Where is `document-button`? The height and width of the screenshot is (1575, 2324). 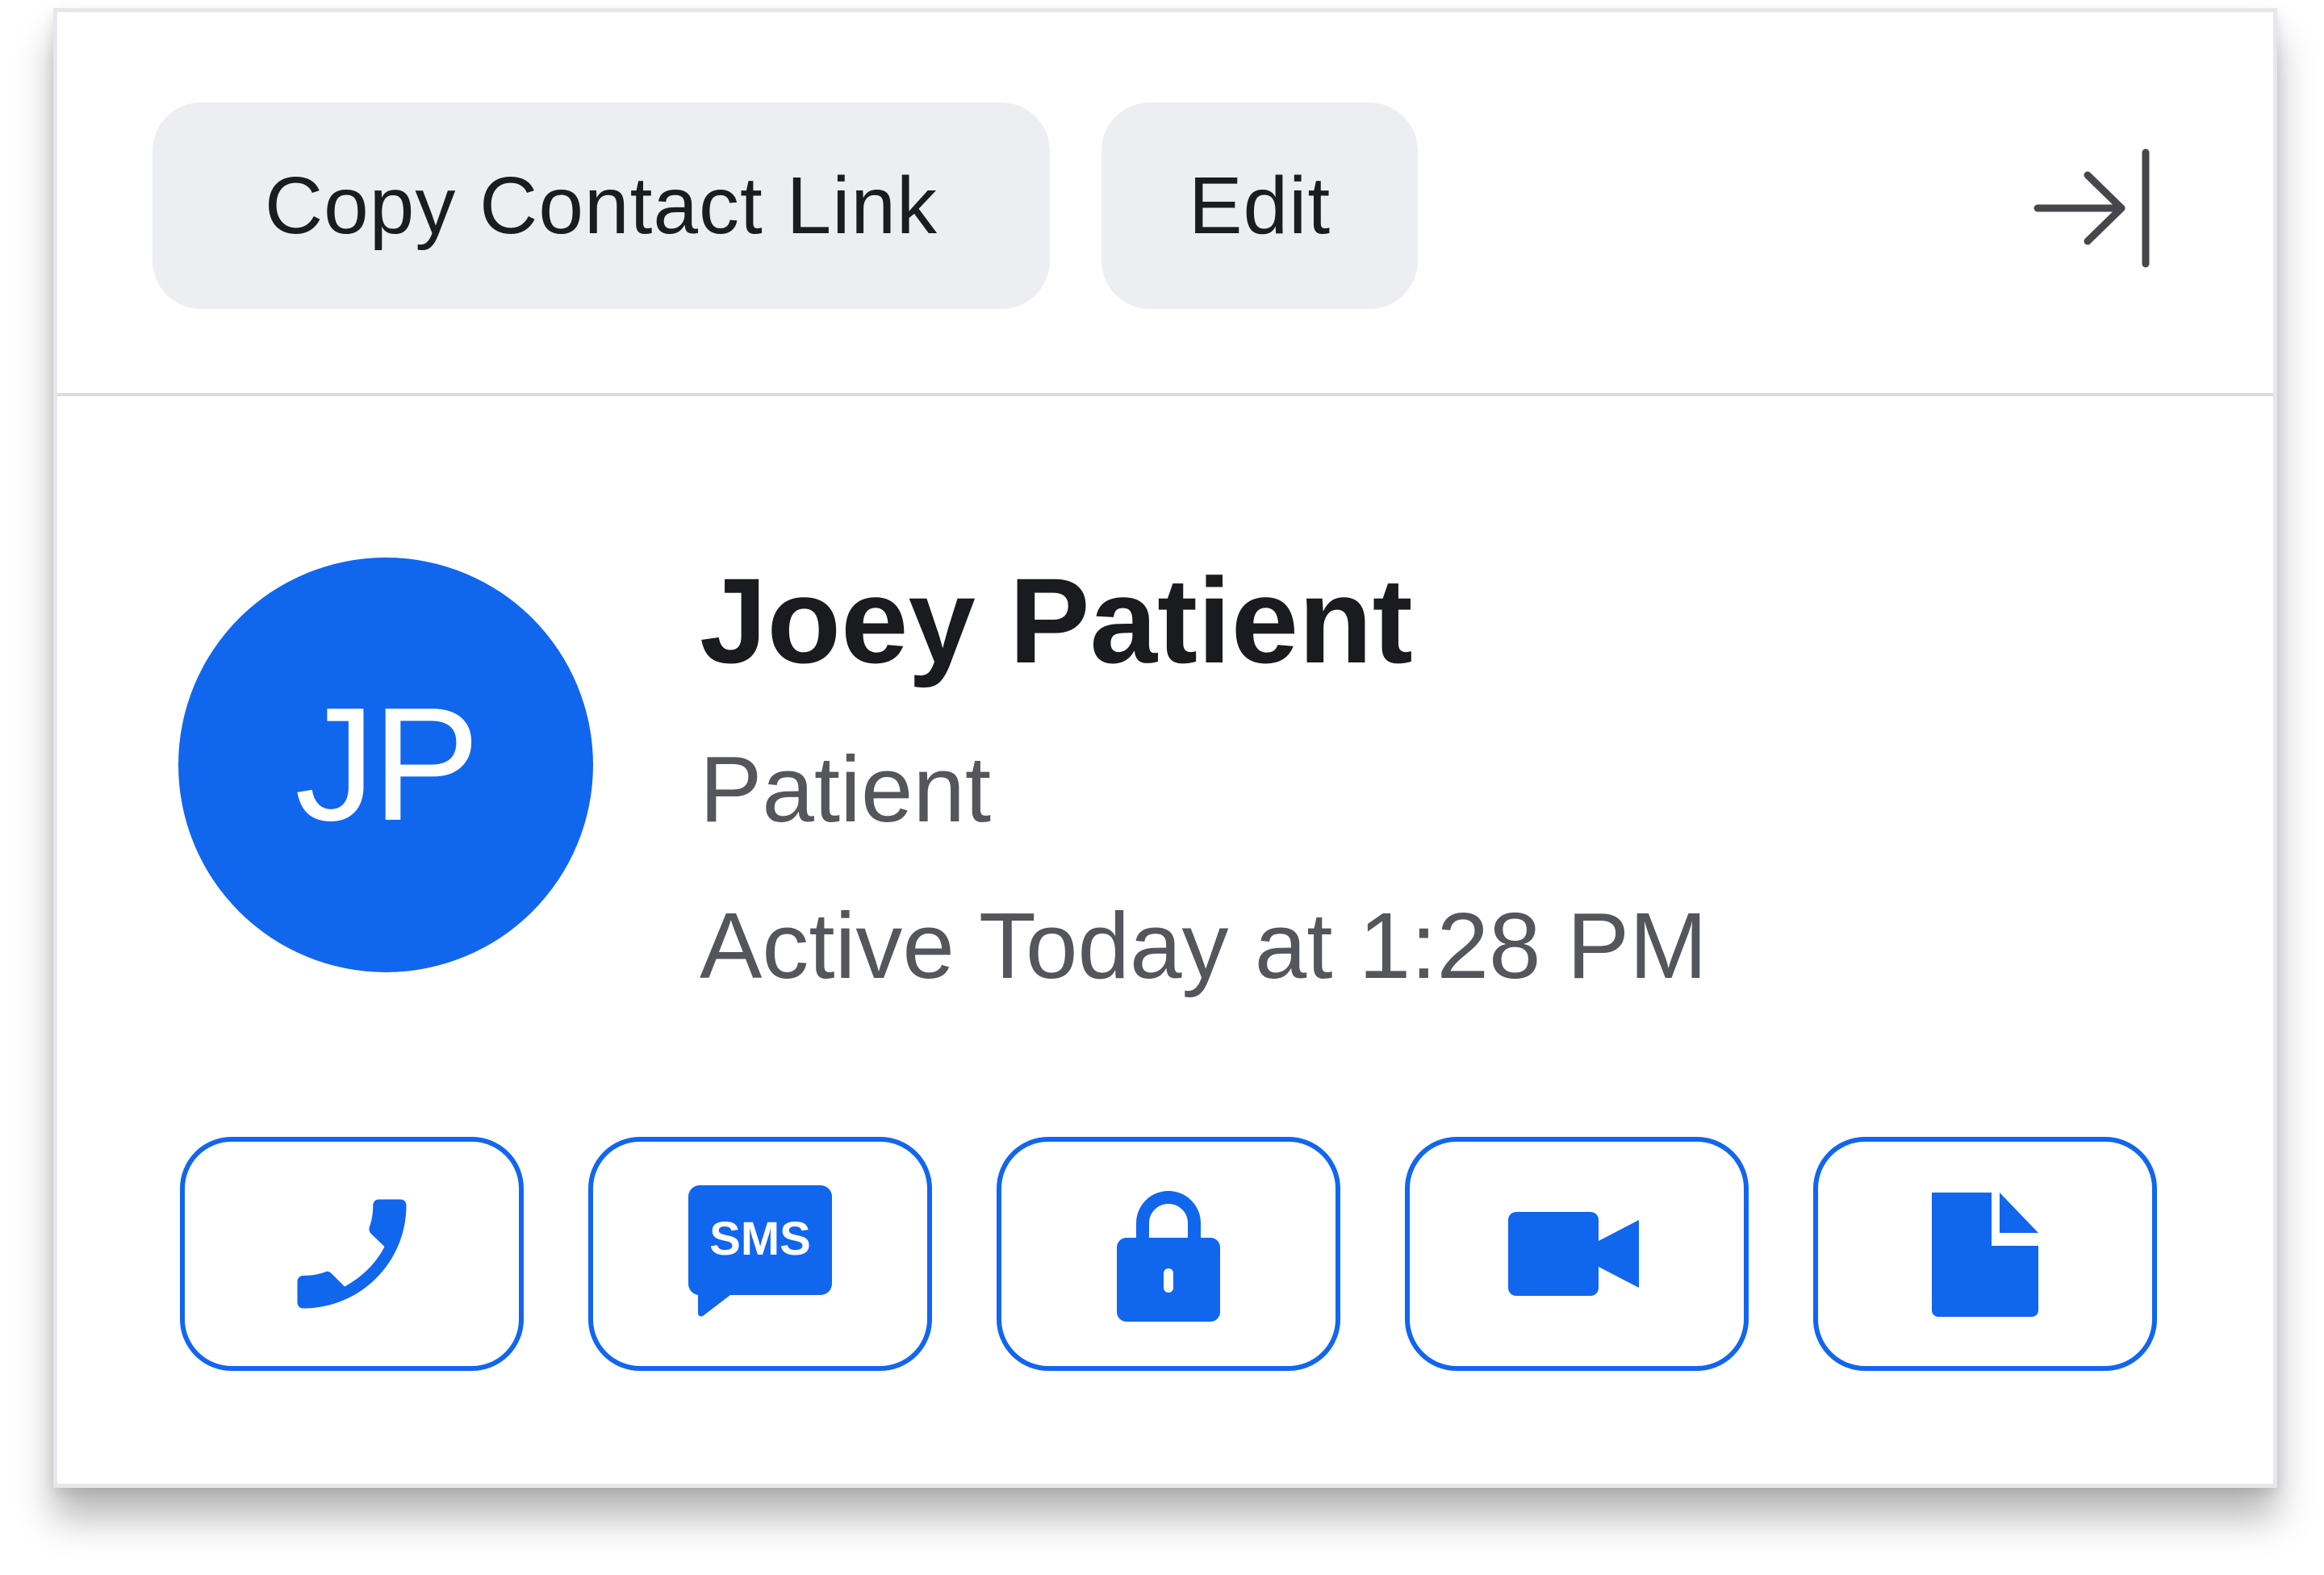 document-button is located at coordinates (1985, 1254).